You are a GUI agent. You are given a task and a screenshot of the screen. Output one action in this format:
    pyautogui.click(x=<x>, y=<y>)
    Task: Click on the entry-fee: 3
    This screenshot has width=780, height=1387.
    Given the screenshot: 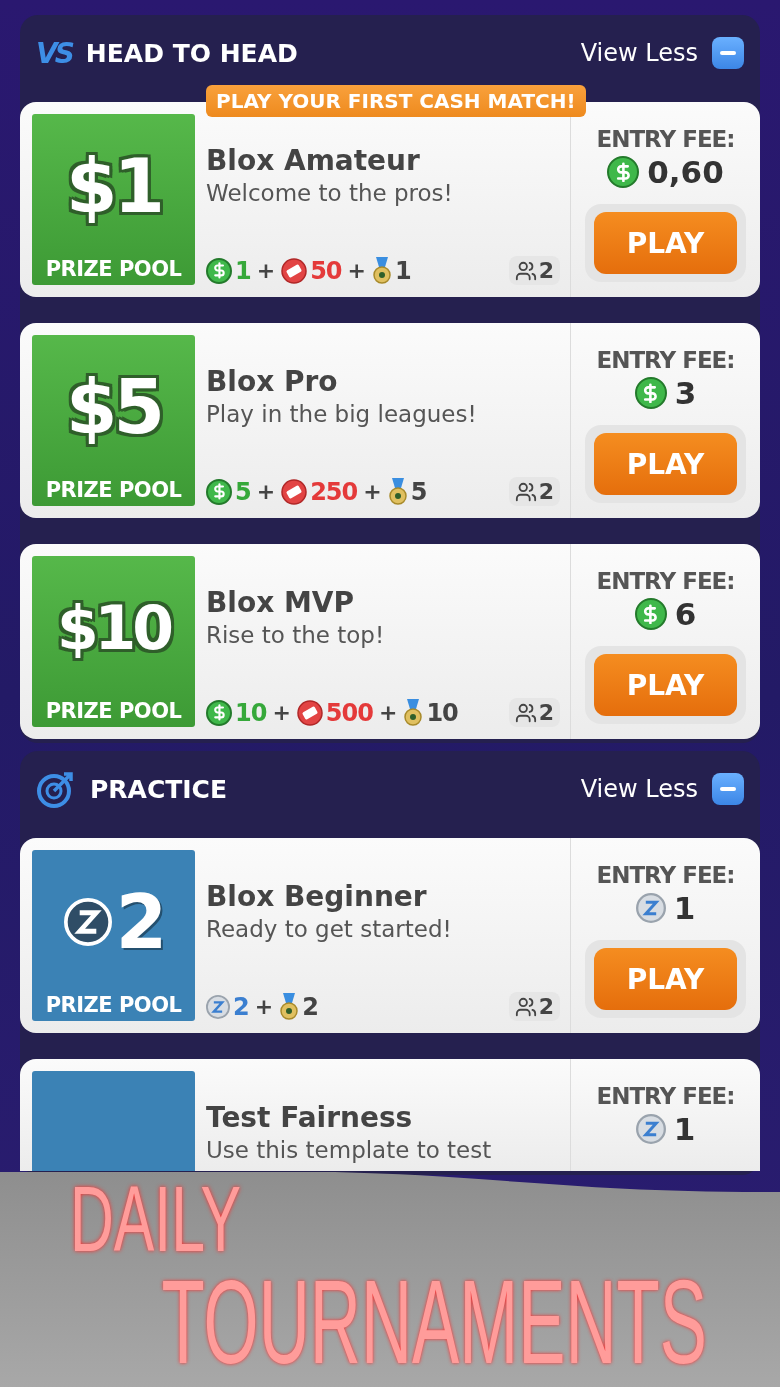 What is the action you would take?
    pyautogui.click(x=685, y=393)
    